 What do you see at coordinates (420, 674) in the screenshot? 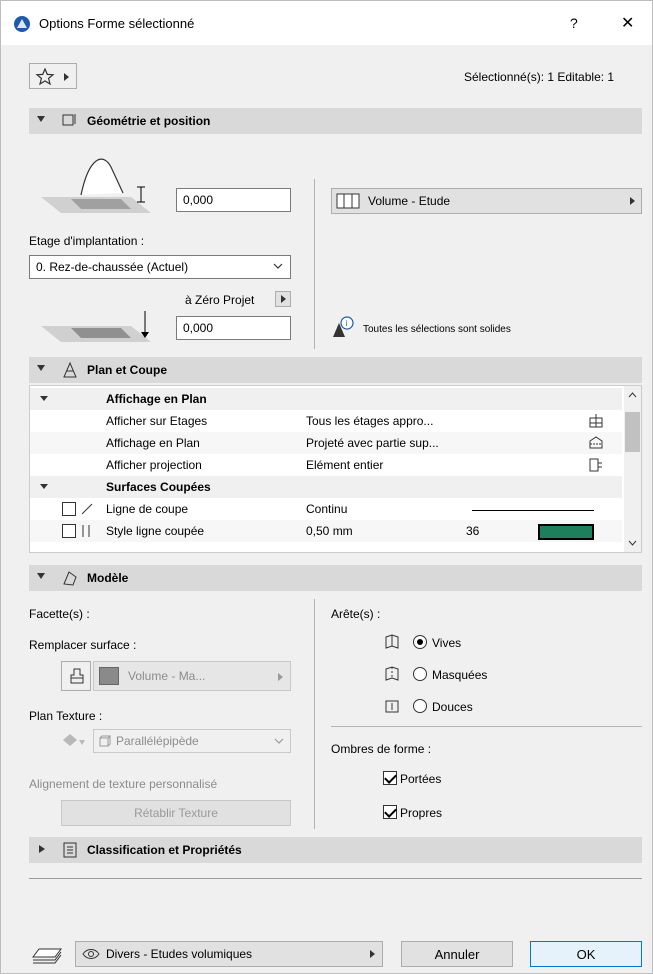
I see `edges-hidden-radio` at bounding box center [420, 674].